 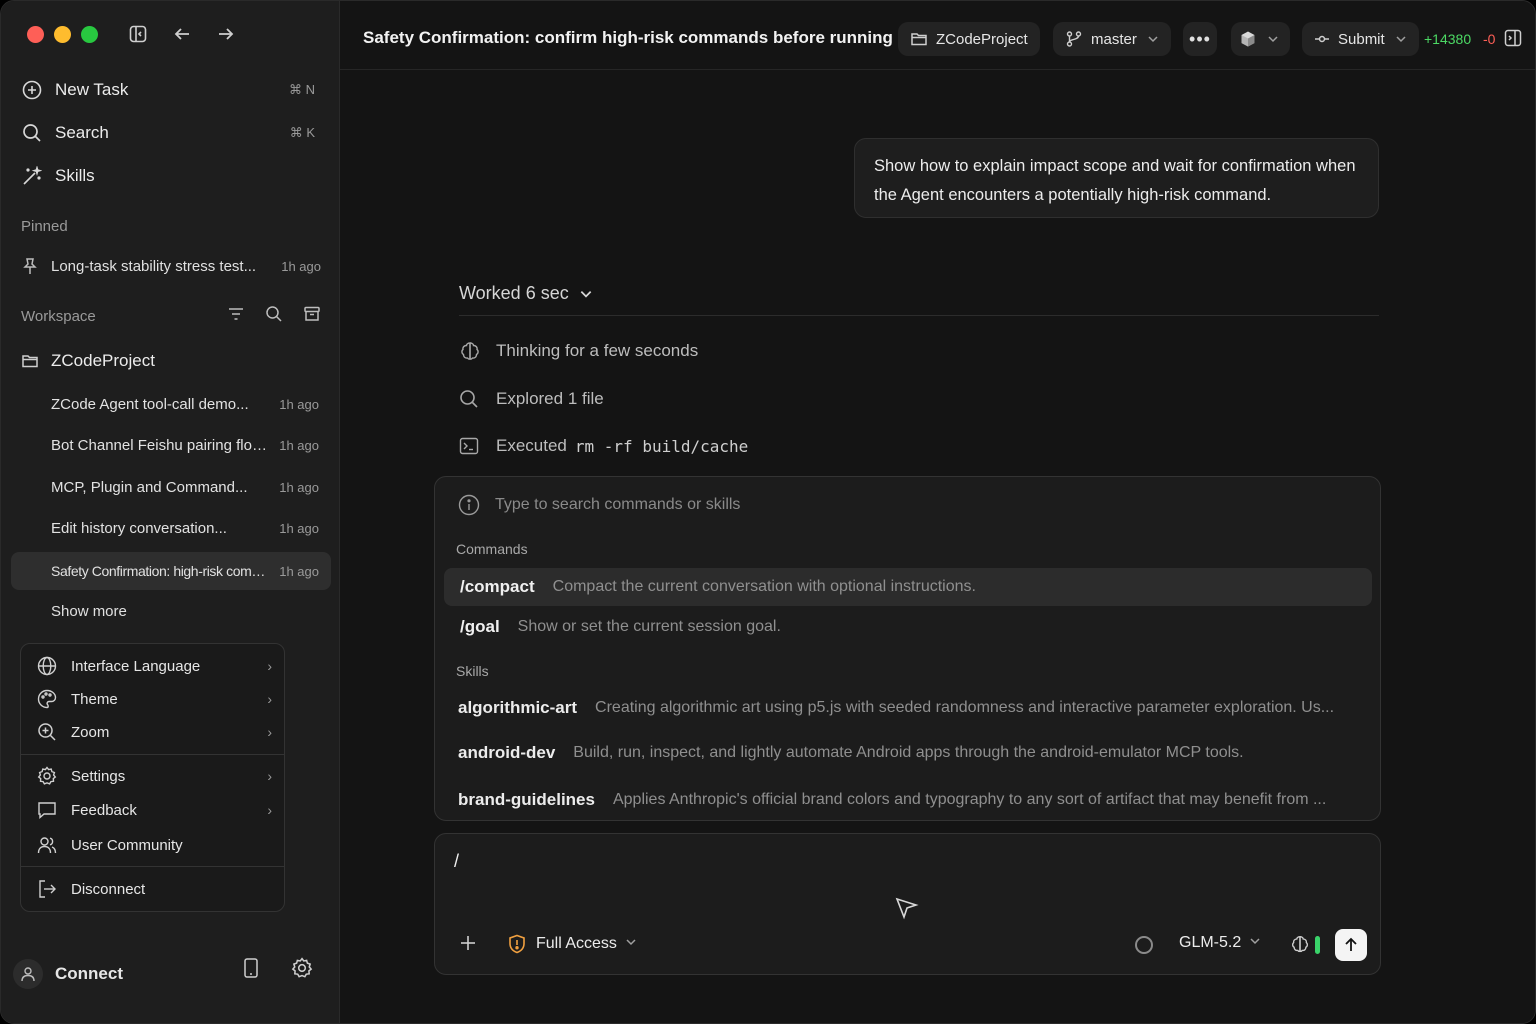 What do you see at coordinates (171, 528) in the screenshot?
I see `task-item: Edit history conversation... 1h ago` at bounding box center [171, 528].